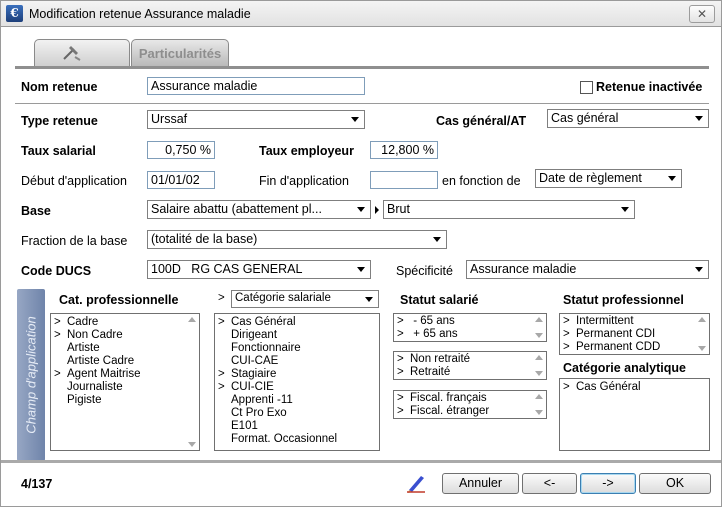 This screenshot has height=507, width=722. What do you see at coordinates (181, 180) in the screenshot?
I see `debut-application-input: 01/01/02` at bounding box center [181, 180].